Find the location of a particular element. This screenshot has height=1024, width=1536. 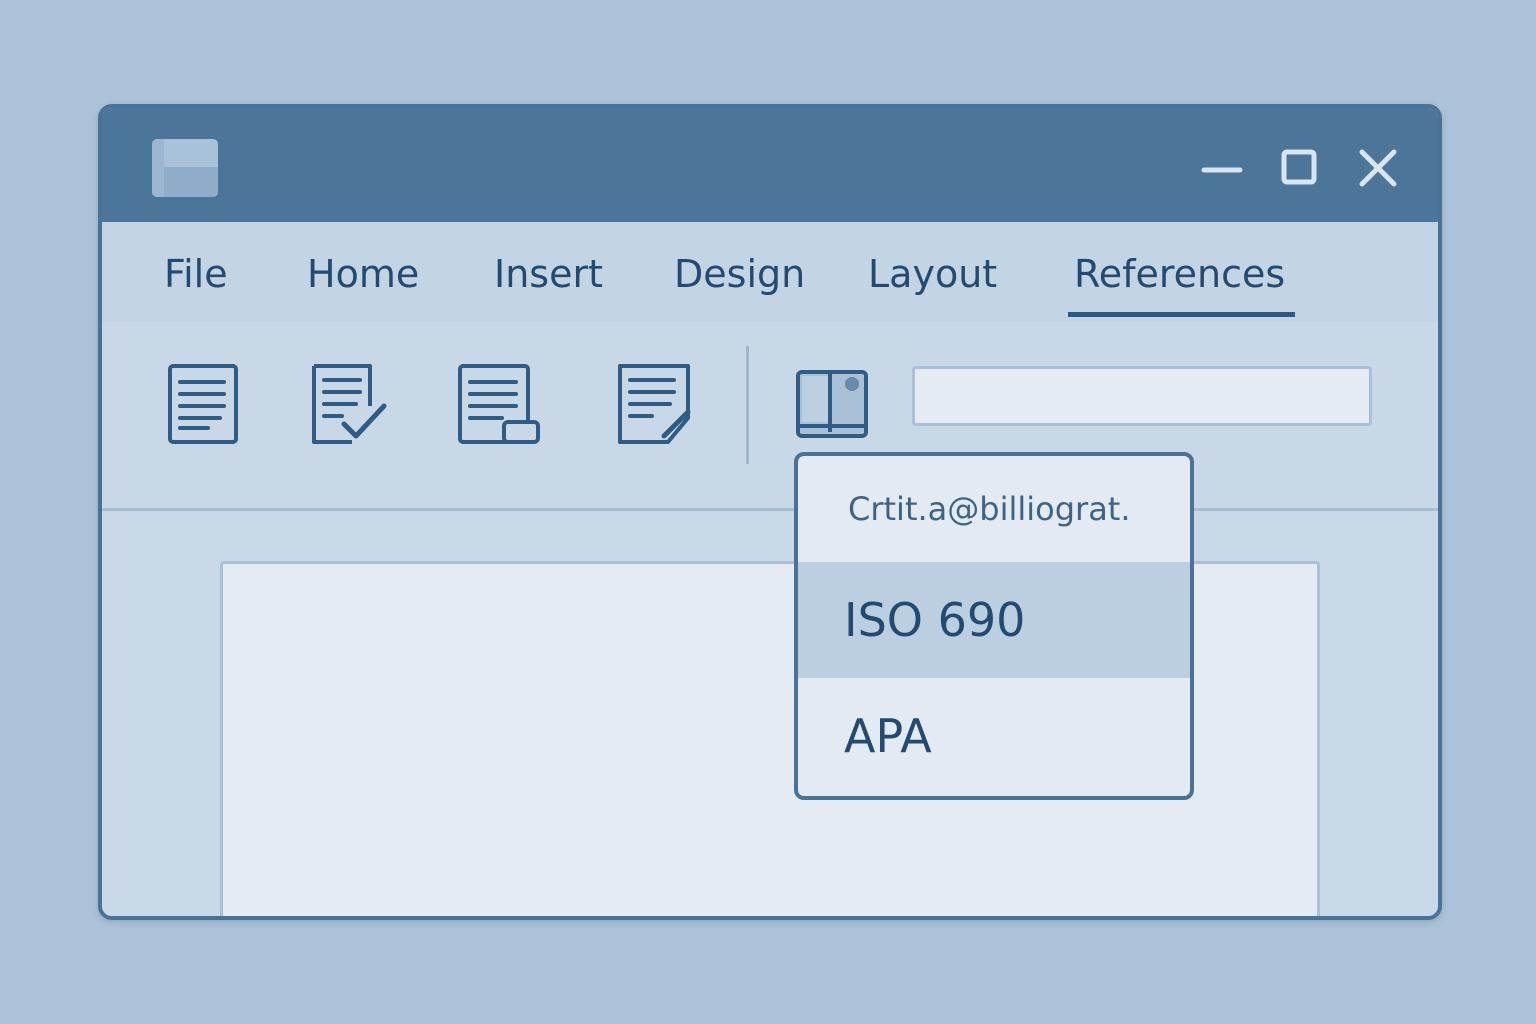

tab-home: Home is located at coordinates (363, 274).